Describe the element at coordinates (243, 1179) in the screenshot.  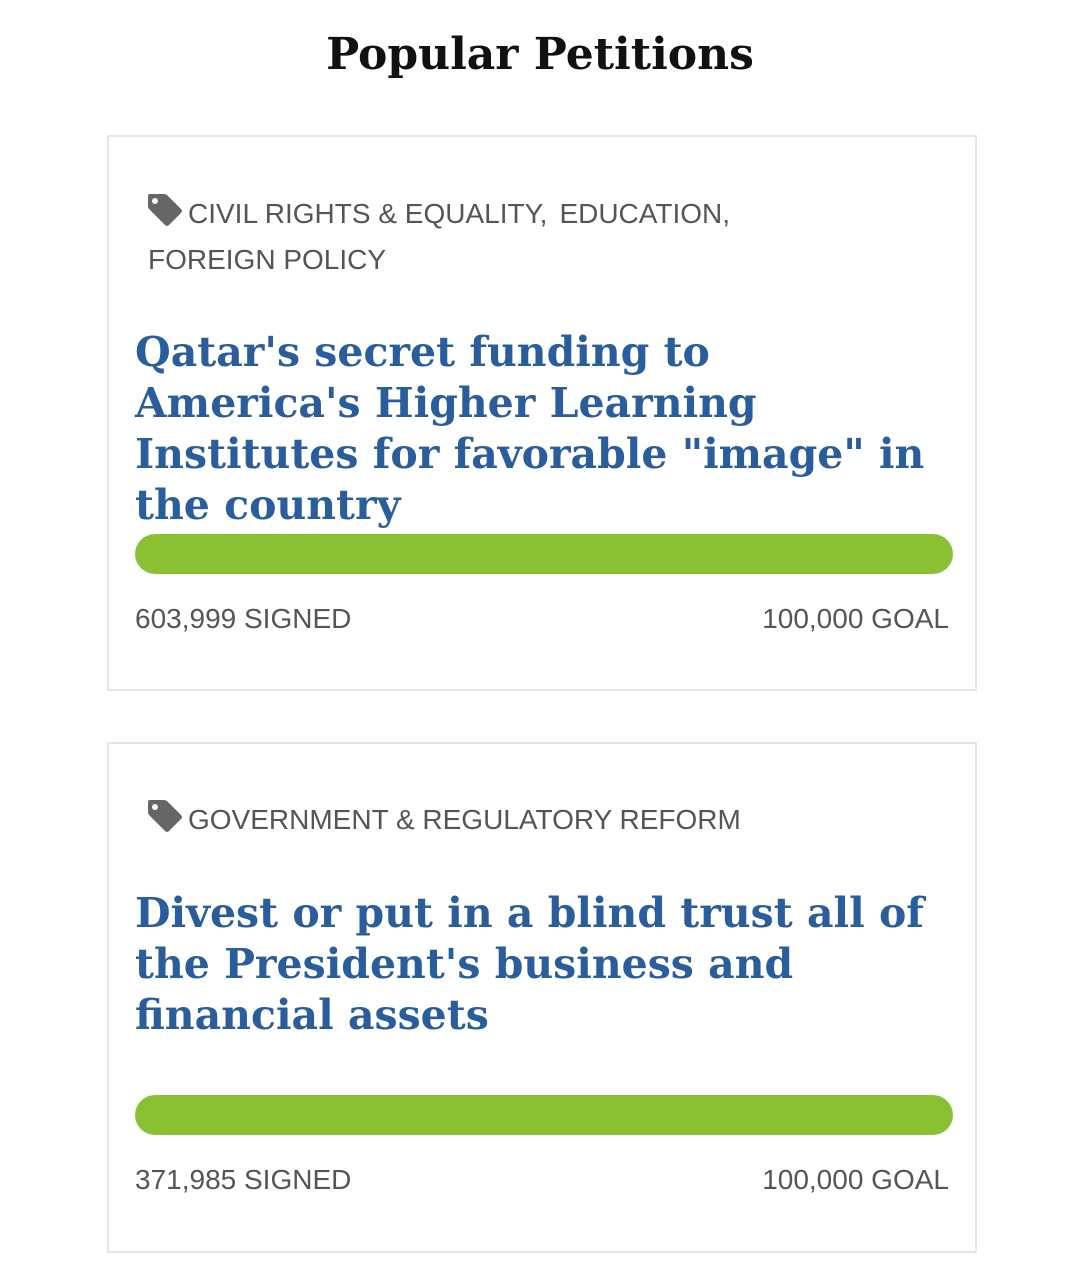
I see `signed-count: 371,985 SIGNED` at that location.